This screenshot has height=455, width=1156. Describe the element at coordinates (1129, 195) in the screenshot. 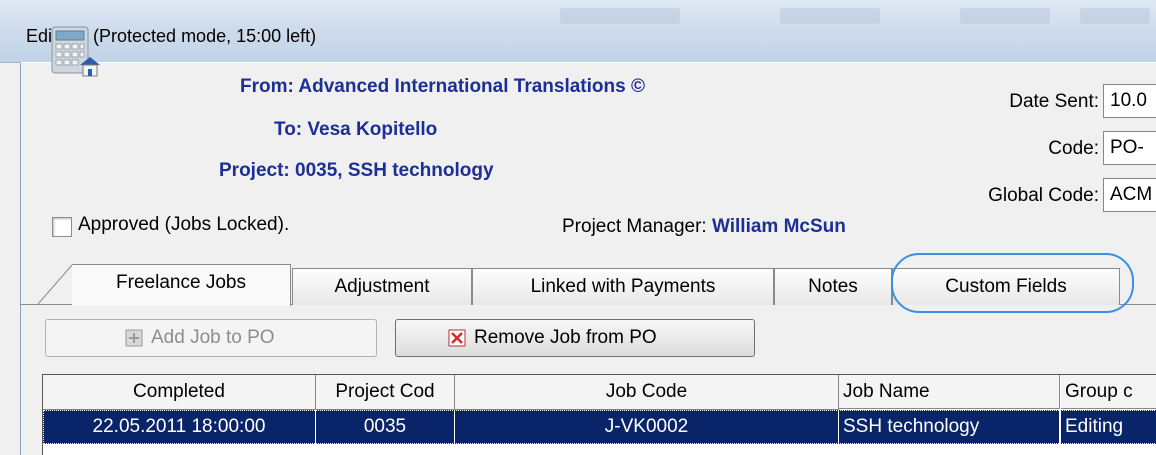

I see `global-code-field: ACM` at that location.